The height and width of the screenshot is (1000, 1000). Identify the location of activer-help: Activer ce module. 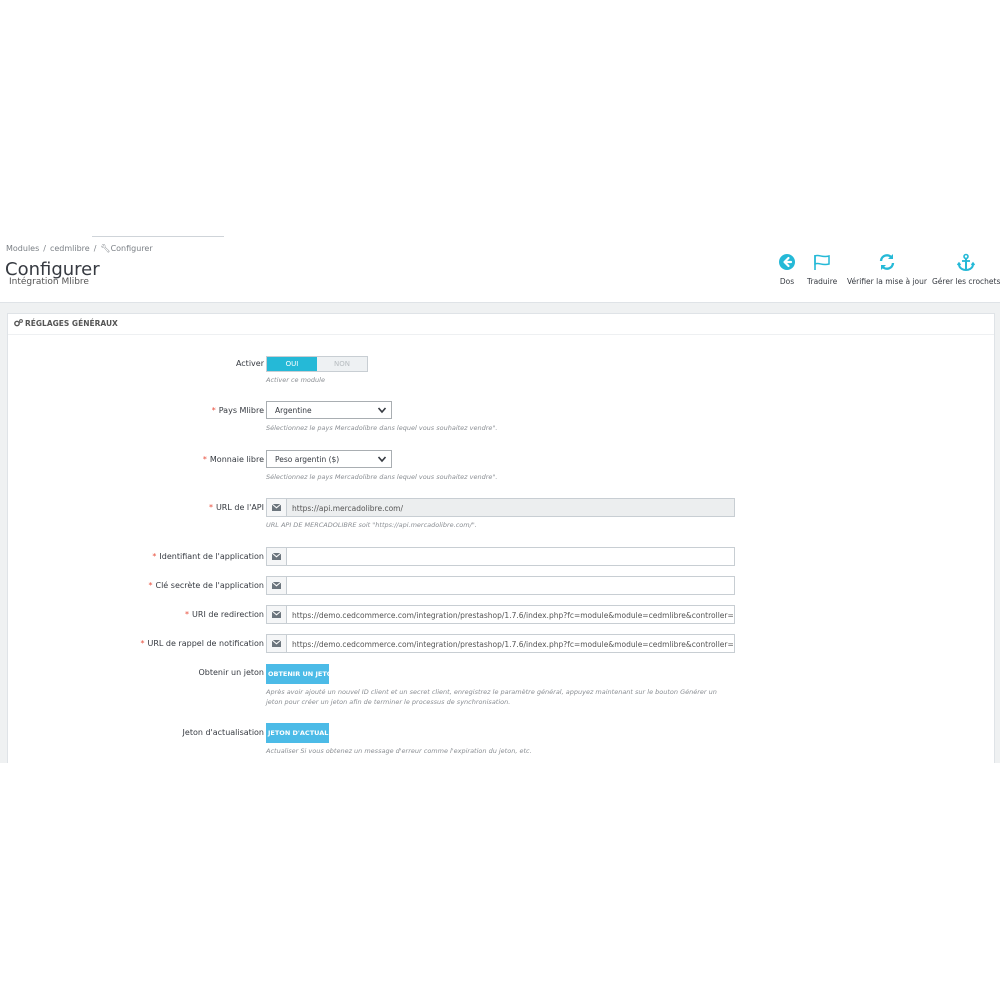
(295, 380).